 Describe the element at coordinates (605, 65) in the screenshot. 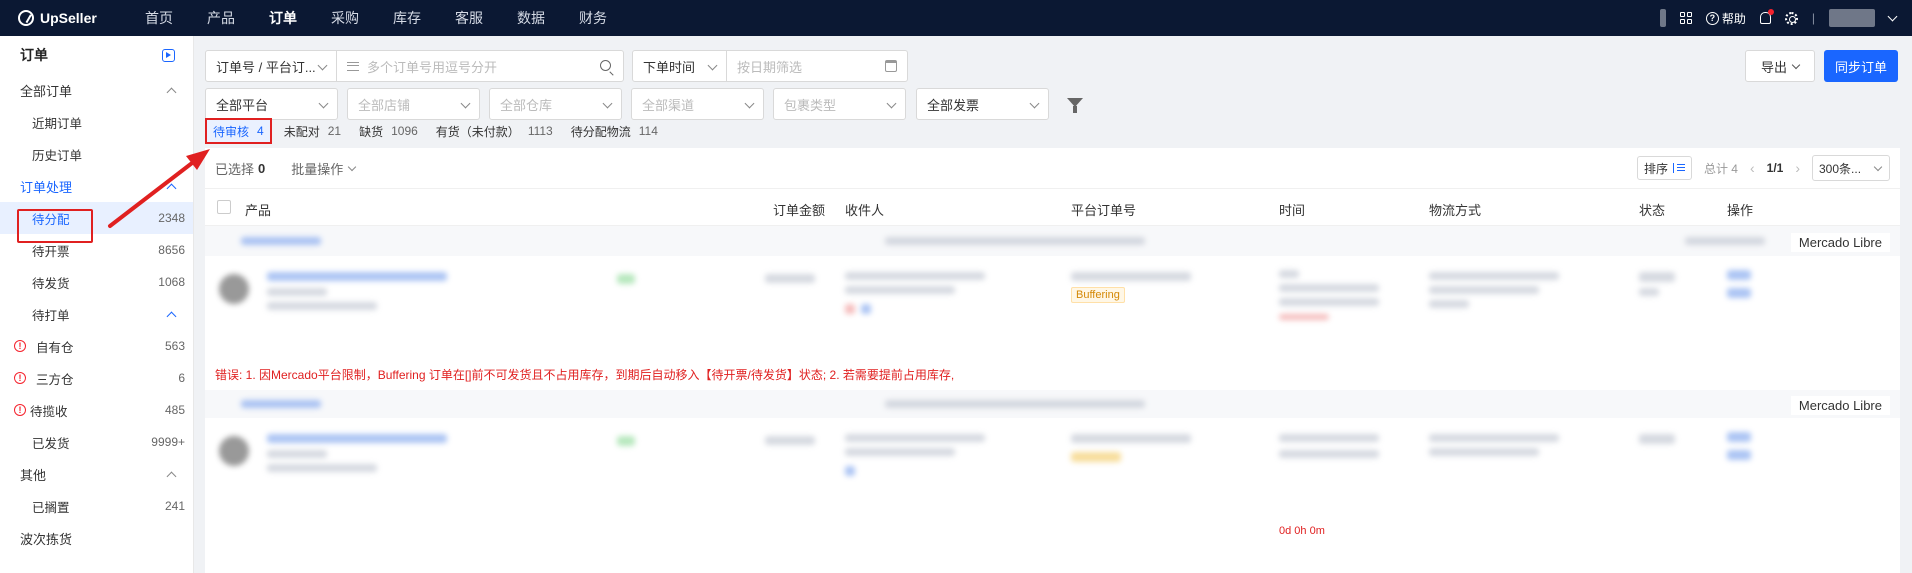

I see `search-icon` at that location.